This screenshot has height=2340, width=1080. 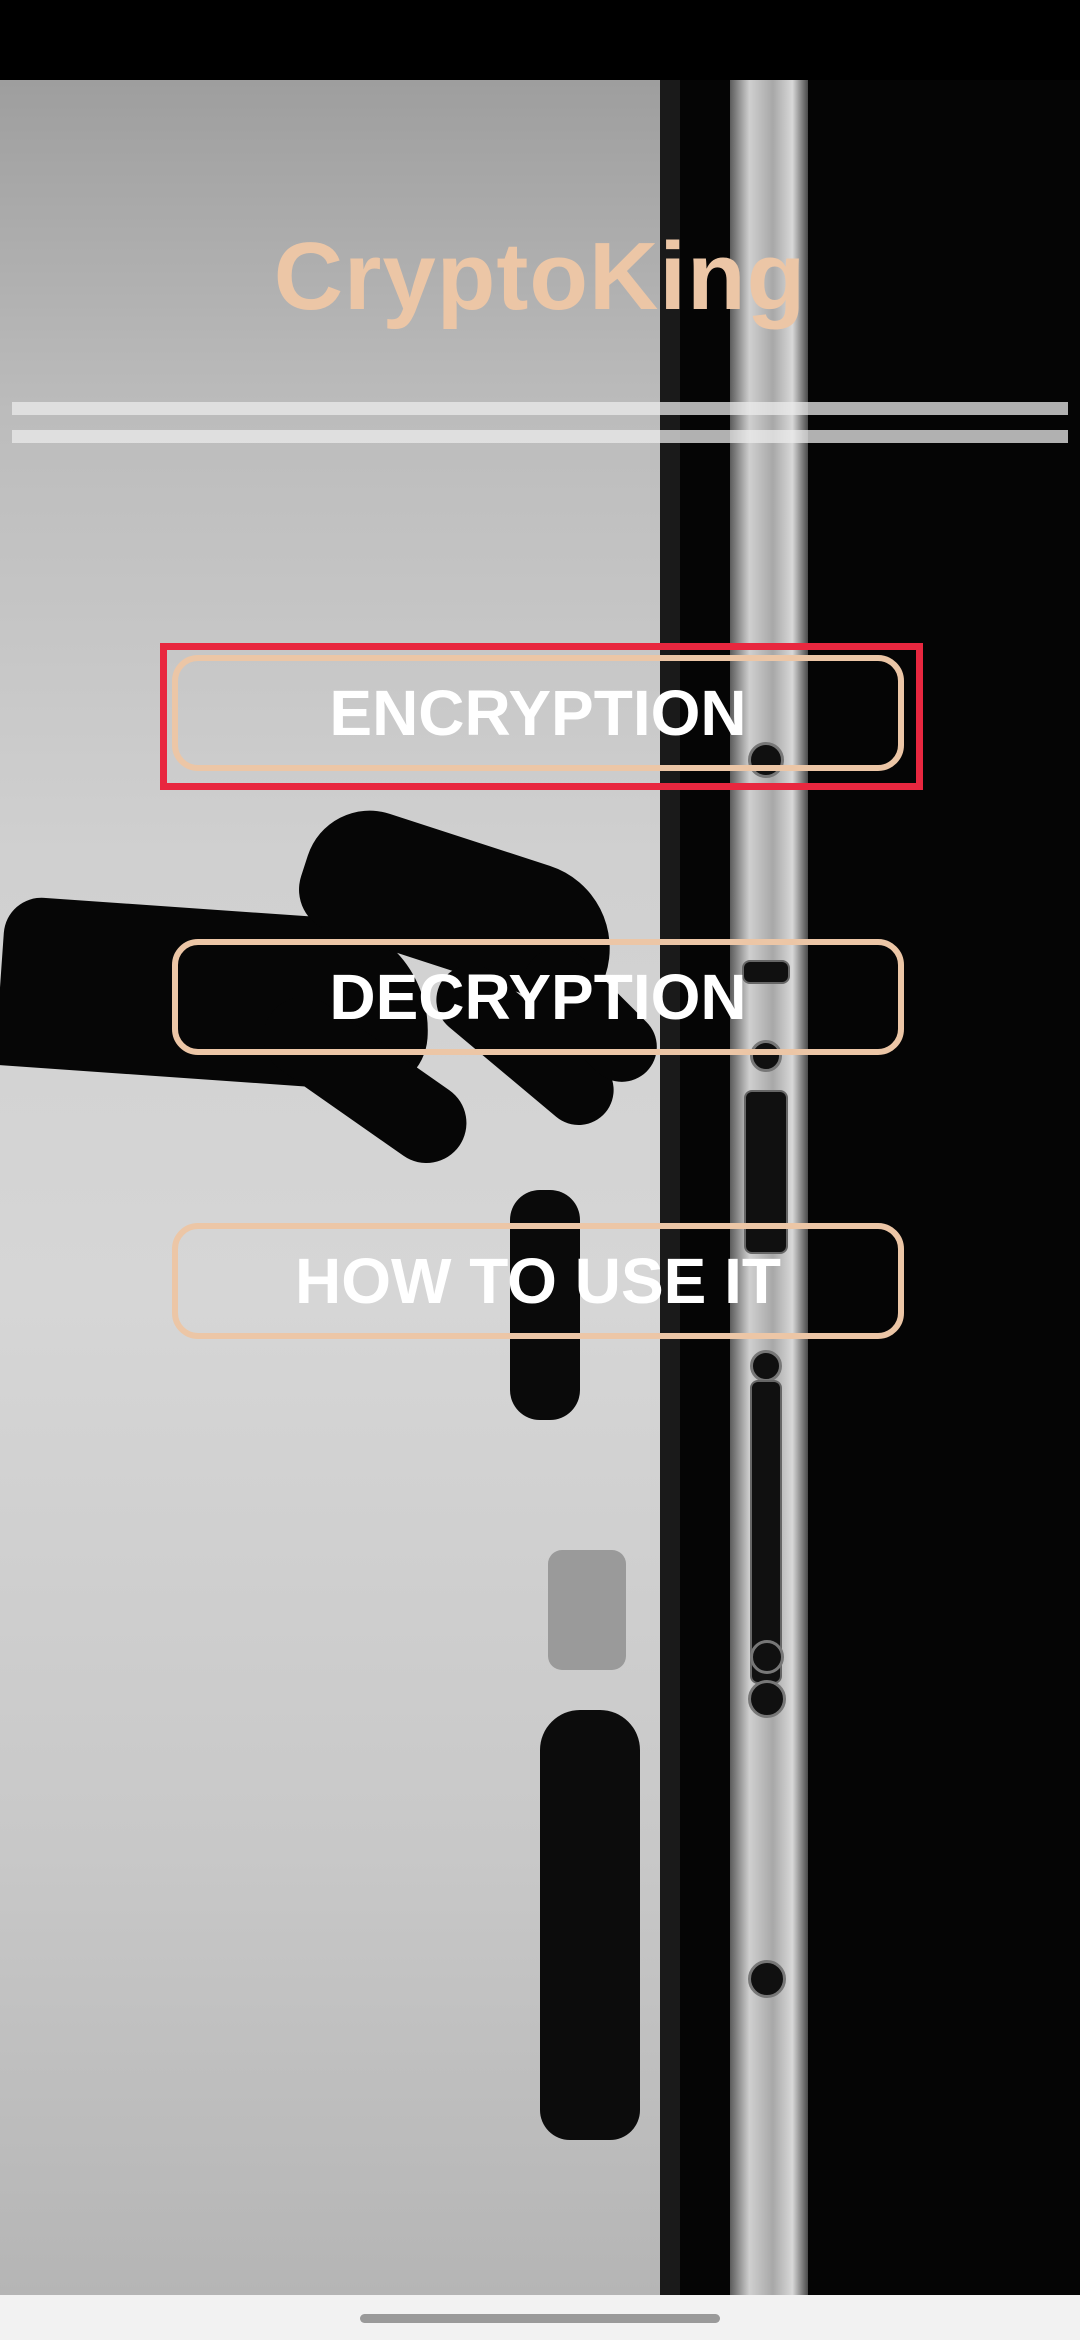 What do you see at coordinates (540, 40) in the screenshot?
I see `status-bar` at bounding box center [540, 40].